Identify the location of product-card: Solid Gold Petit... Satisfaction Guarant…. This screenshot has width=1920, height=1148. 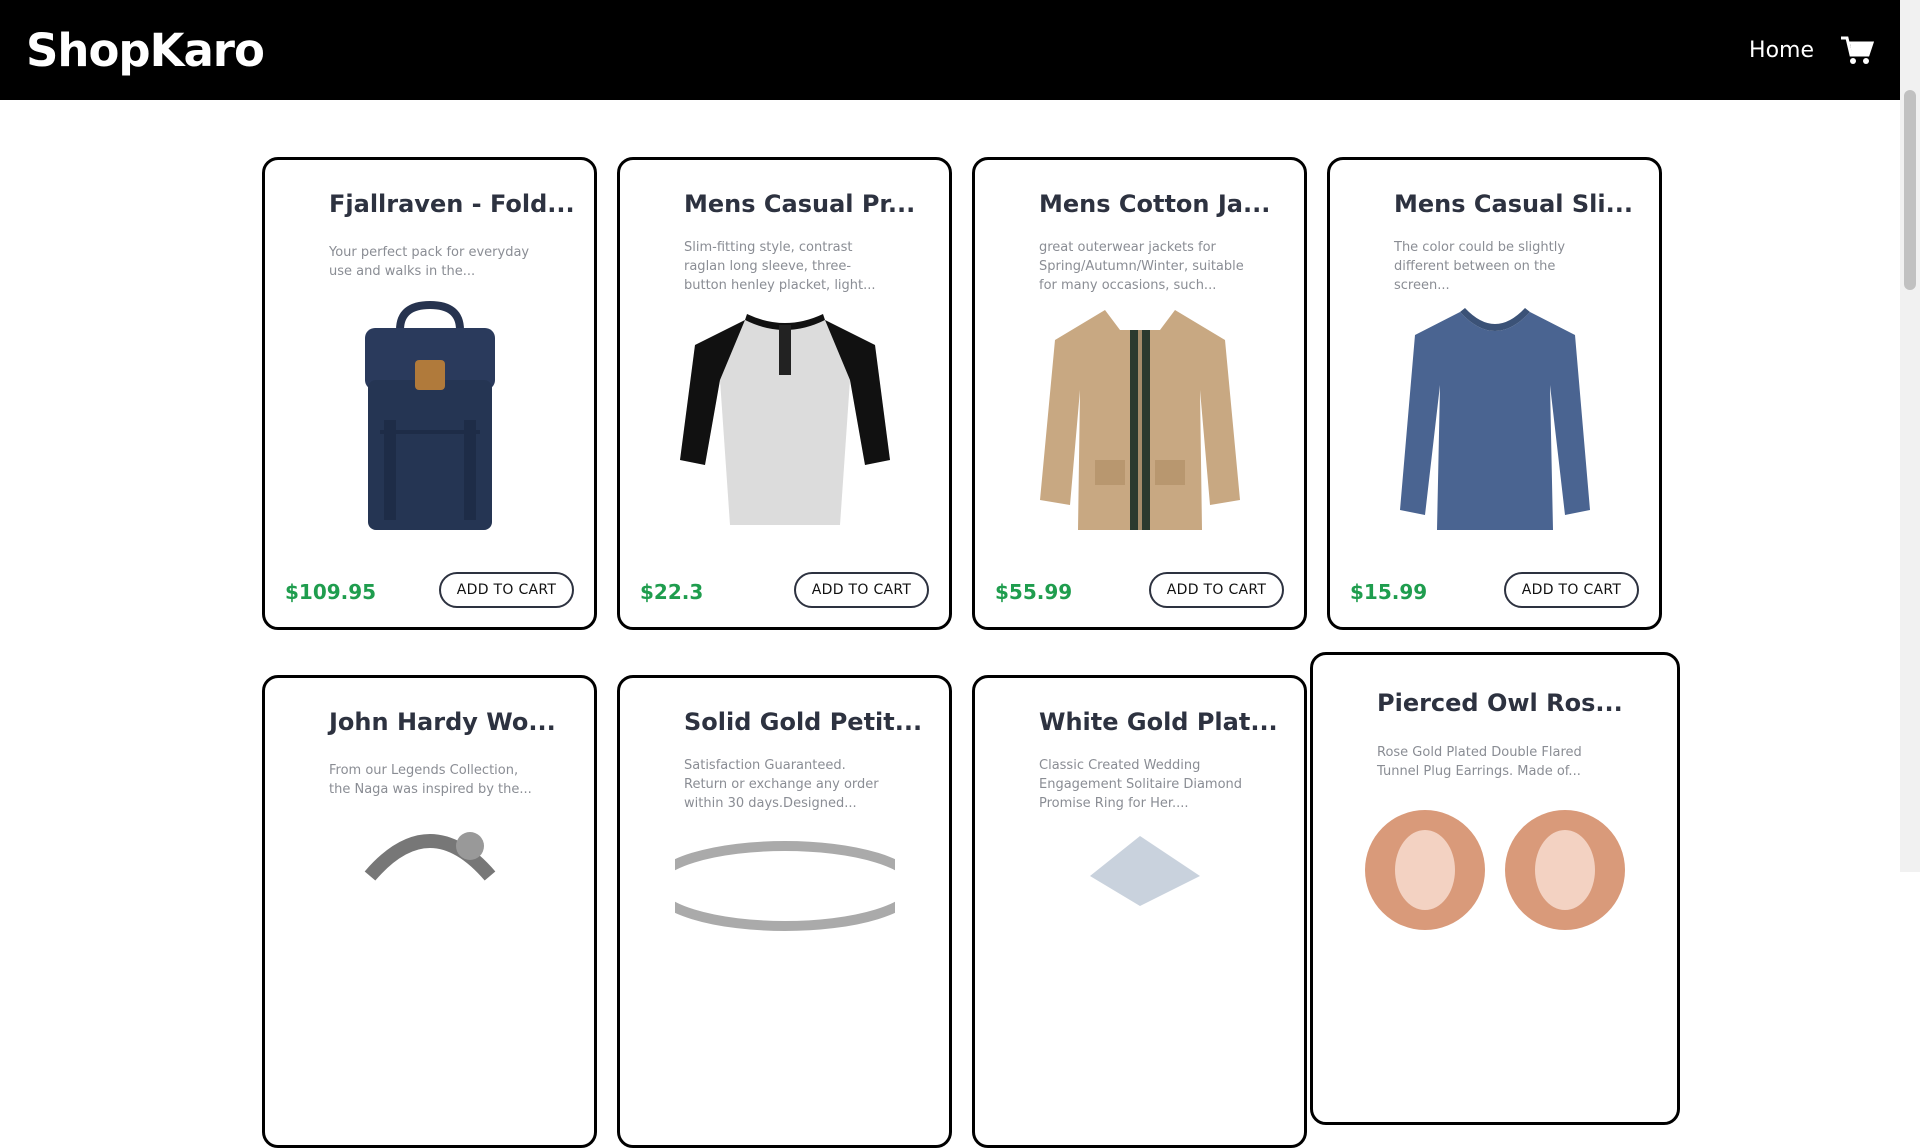
(784, 911).